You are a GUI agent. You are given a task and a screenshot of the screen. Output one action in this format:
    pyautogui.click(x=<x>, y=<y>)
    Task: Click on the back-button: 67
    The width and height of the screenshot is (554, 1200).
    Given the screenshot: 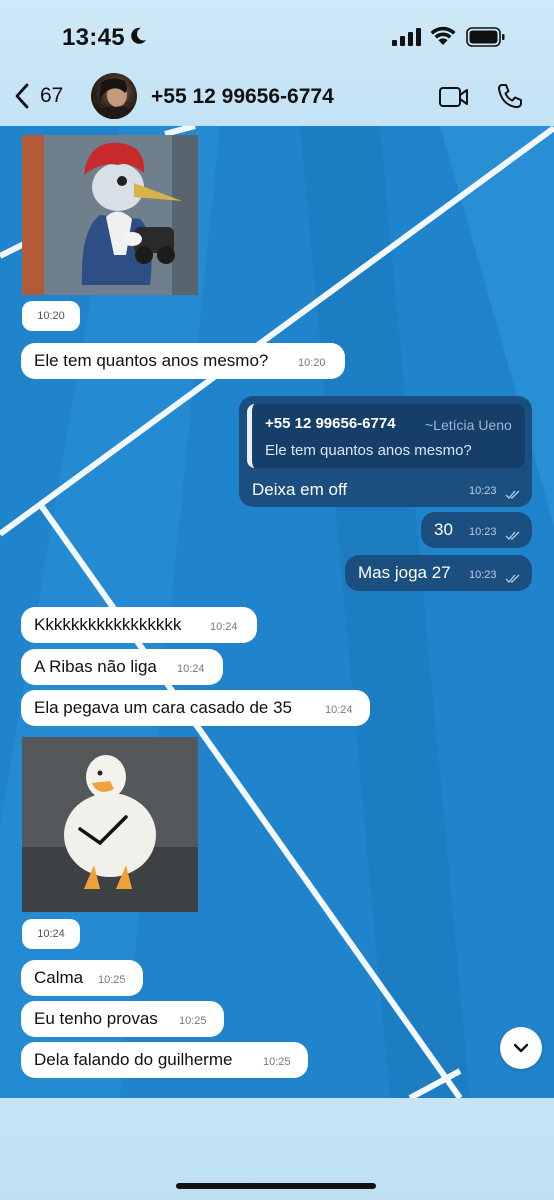 What is the action you would take?
    pyautogui.click(x=38, y=96)
    